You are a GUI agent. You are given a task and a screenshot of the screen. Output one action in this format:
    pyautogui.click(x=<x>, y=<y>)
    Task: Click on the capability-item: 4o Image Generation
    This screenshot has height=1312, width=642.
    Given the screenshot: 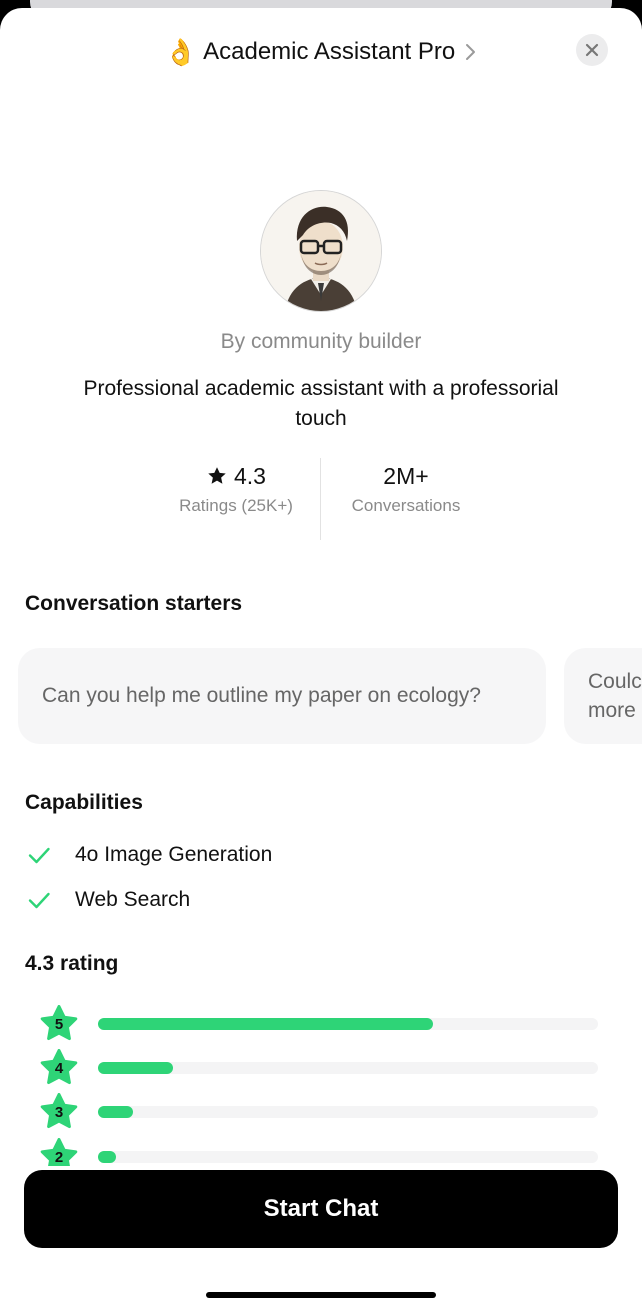 What is the action you would take?
    pyautogui.click(x=148, y=855)
    